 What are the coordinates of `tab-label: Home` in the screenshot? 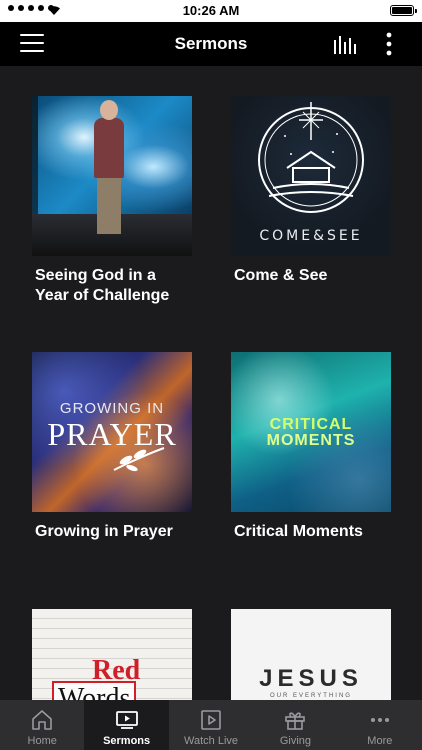 It's located at (42, 741).